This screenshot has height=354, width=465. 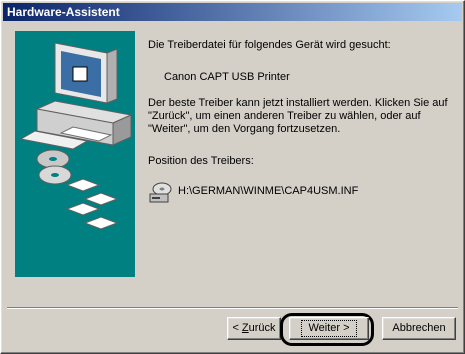 I want to click on button-separator, so click(x=232, y=308).